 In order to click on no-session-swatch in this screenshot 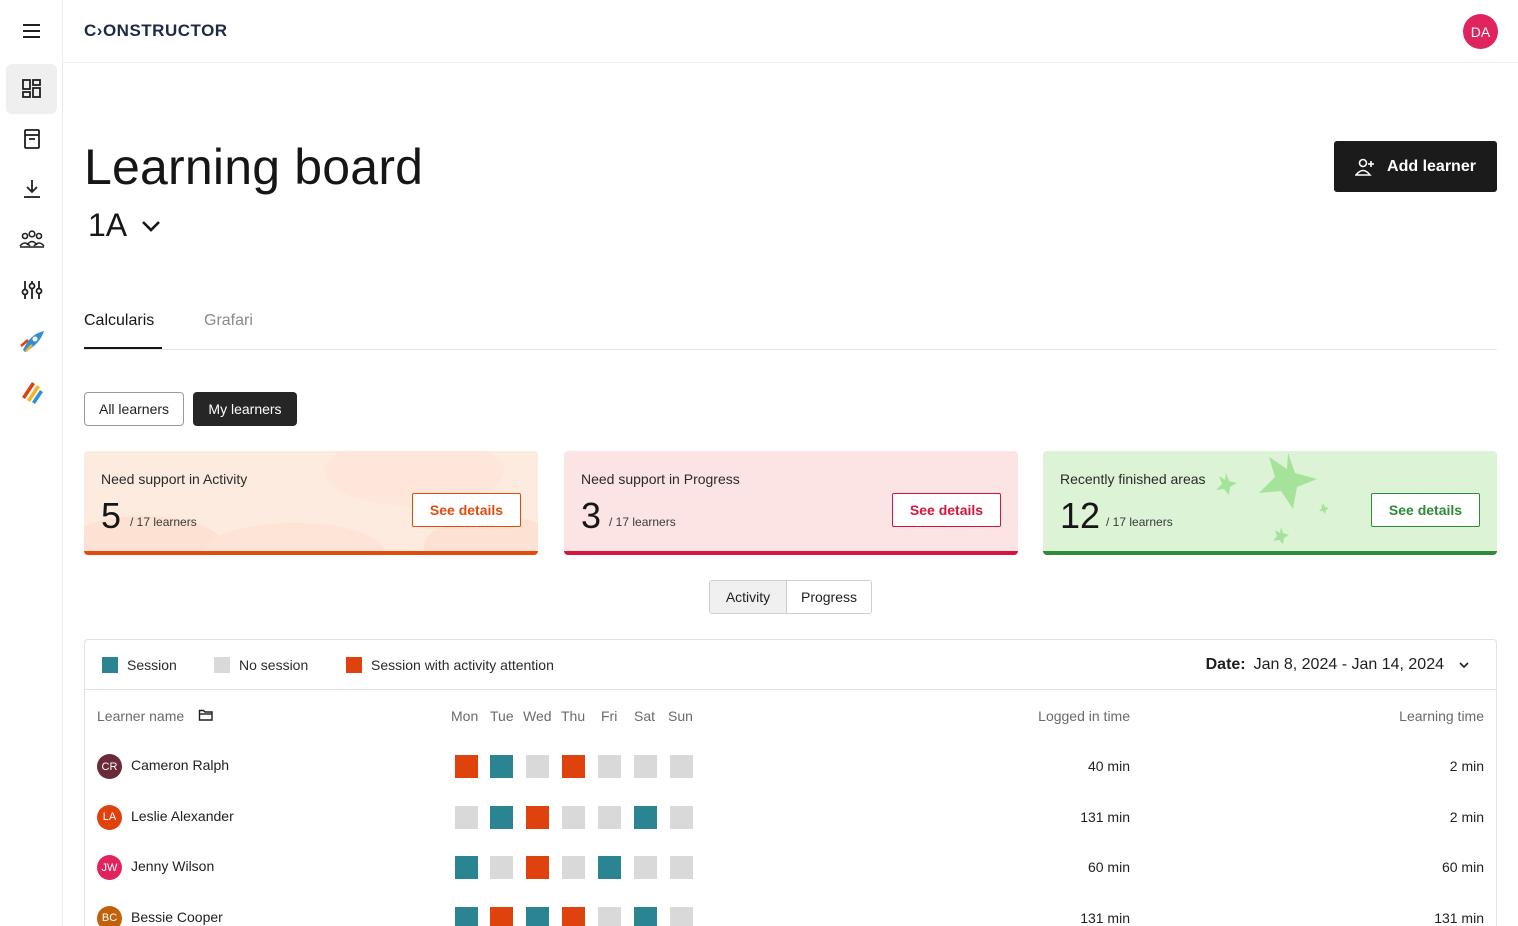, I will do `click(222, 665)`.